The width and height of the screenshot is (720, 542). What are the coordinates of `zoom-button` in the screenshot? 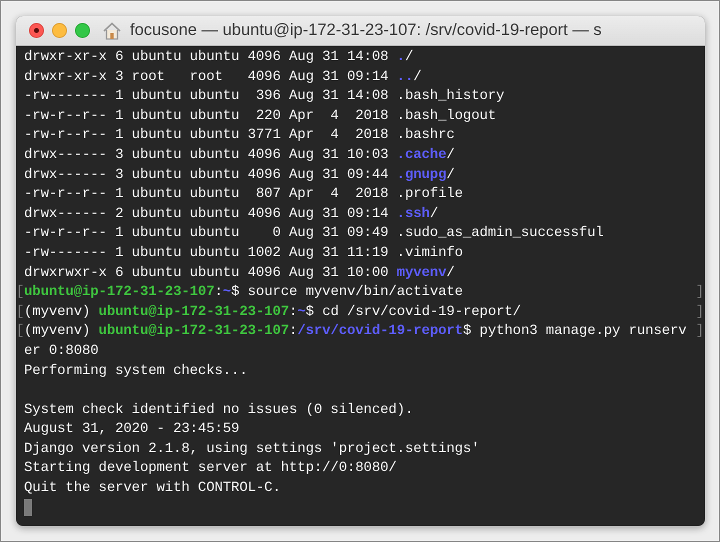 It's located at (82, 30).